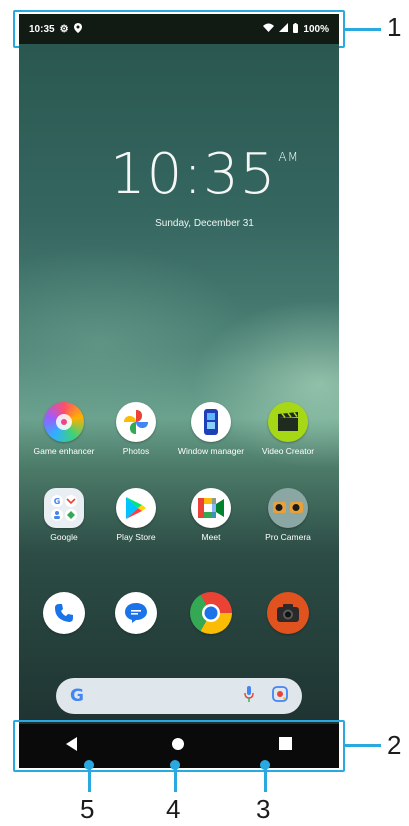 The width and height of the screenshot is (409, 826). Describe the element at coordinates (394, 27) in the screenshot. I see `callout-1: 1` at that location.